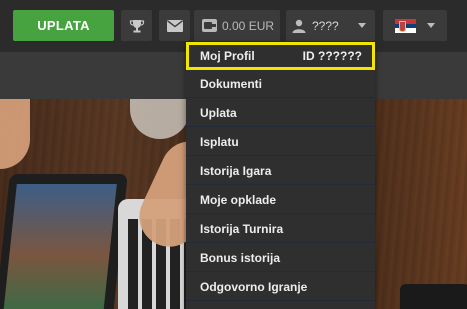  I want to click on mail-icon, so click(174, 25).